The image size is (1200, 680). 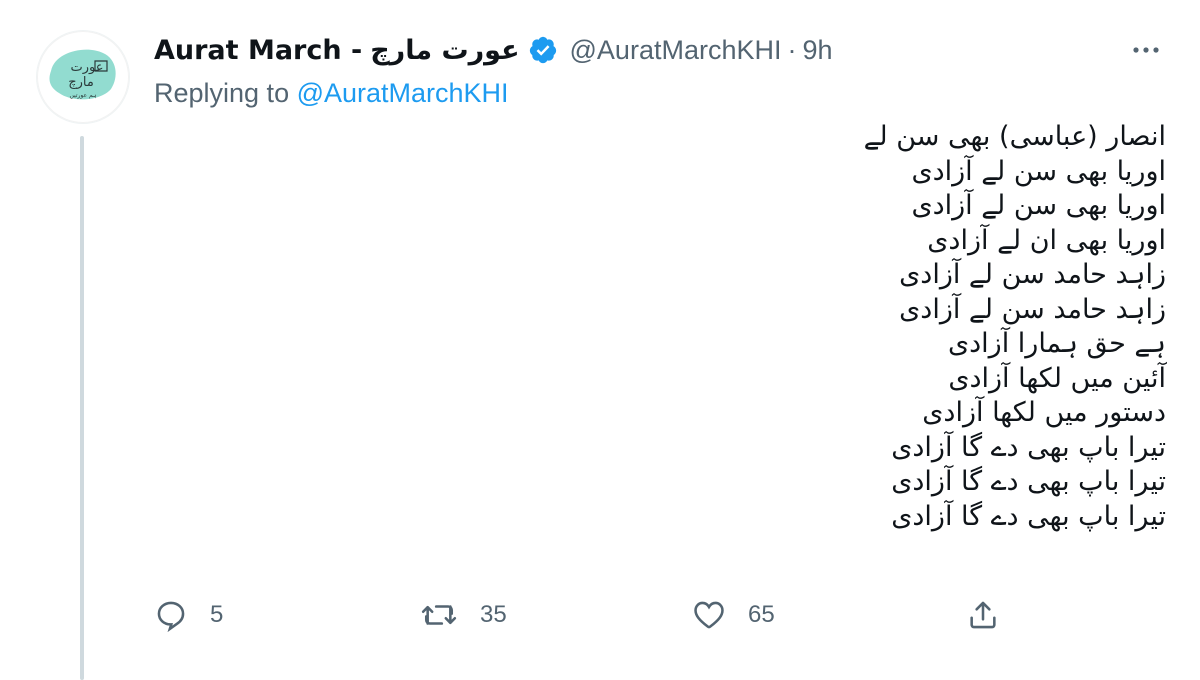 What do you see at coordinates (171, 616) in the screenshot?
I see `reply-icon` at bounding box center [171, 616].